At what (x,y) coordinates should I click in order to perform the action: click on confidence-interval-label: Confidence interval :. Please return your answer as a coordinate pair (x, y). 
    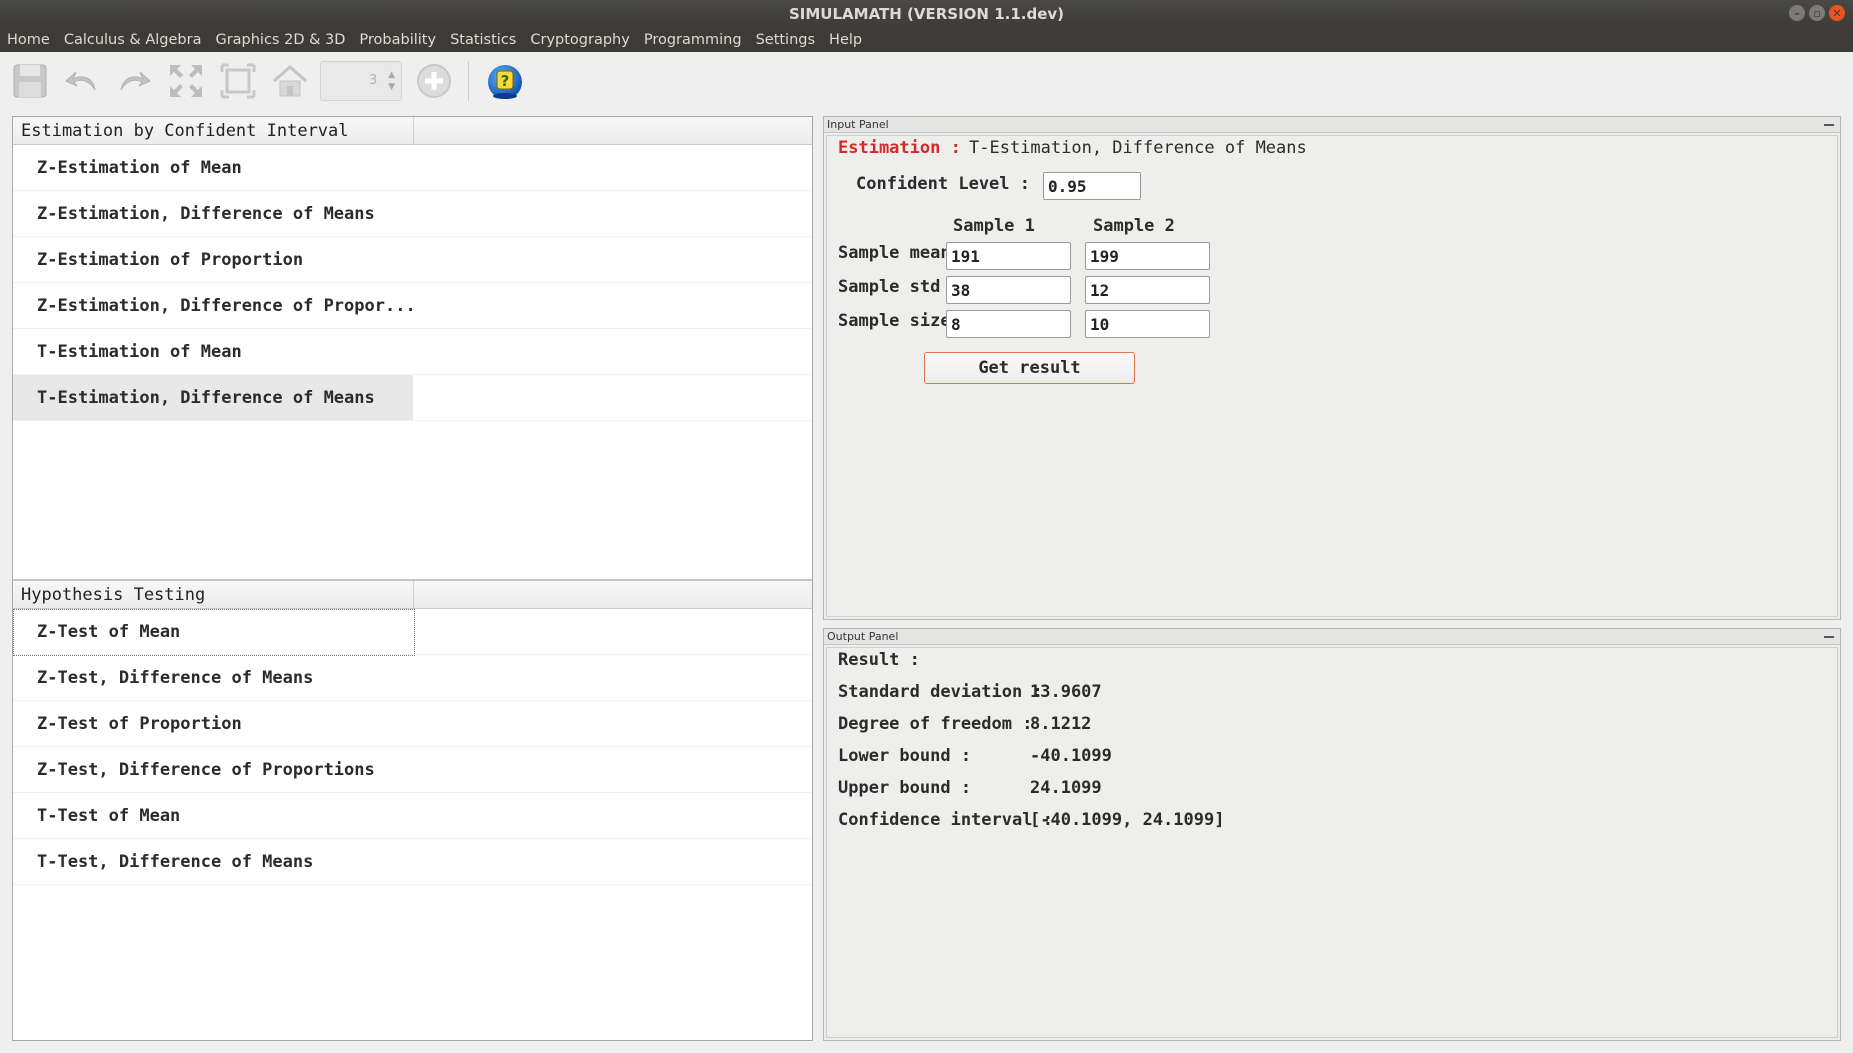
    Looking at the image, I should click on (945, 820).